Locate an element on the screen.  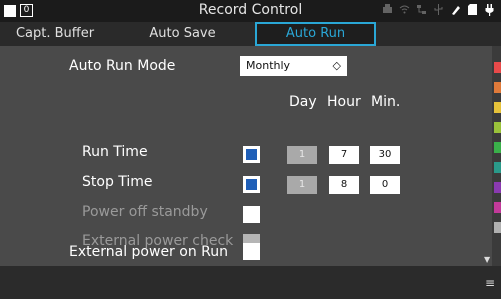
usb-icon is located at coordinates (438, 9).